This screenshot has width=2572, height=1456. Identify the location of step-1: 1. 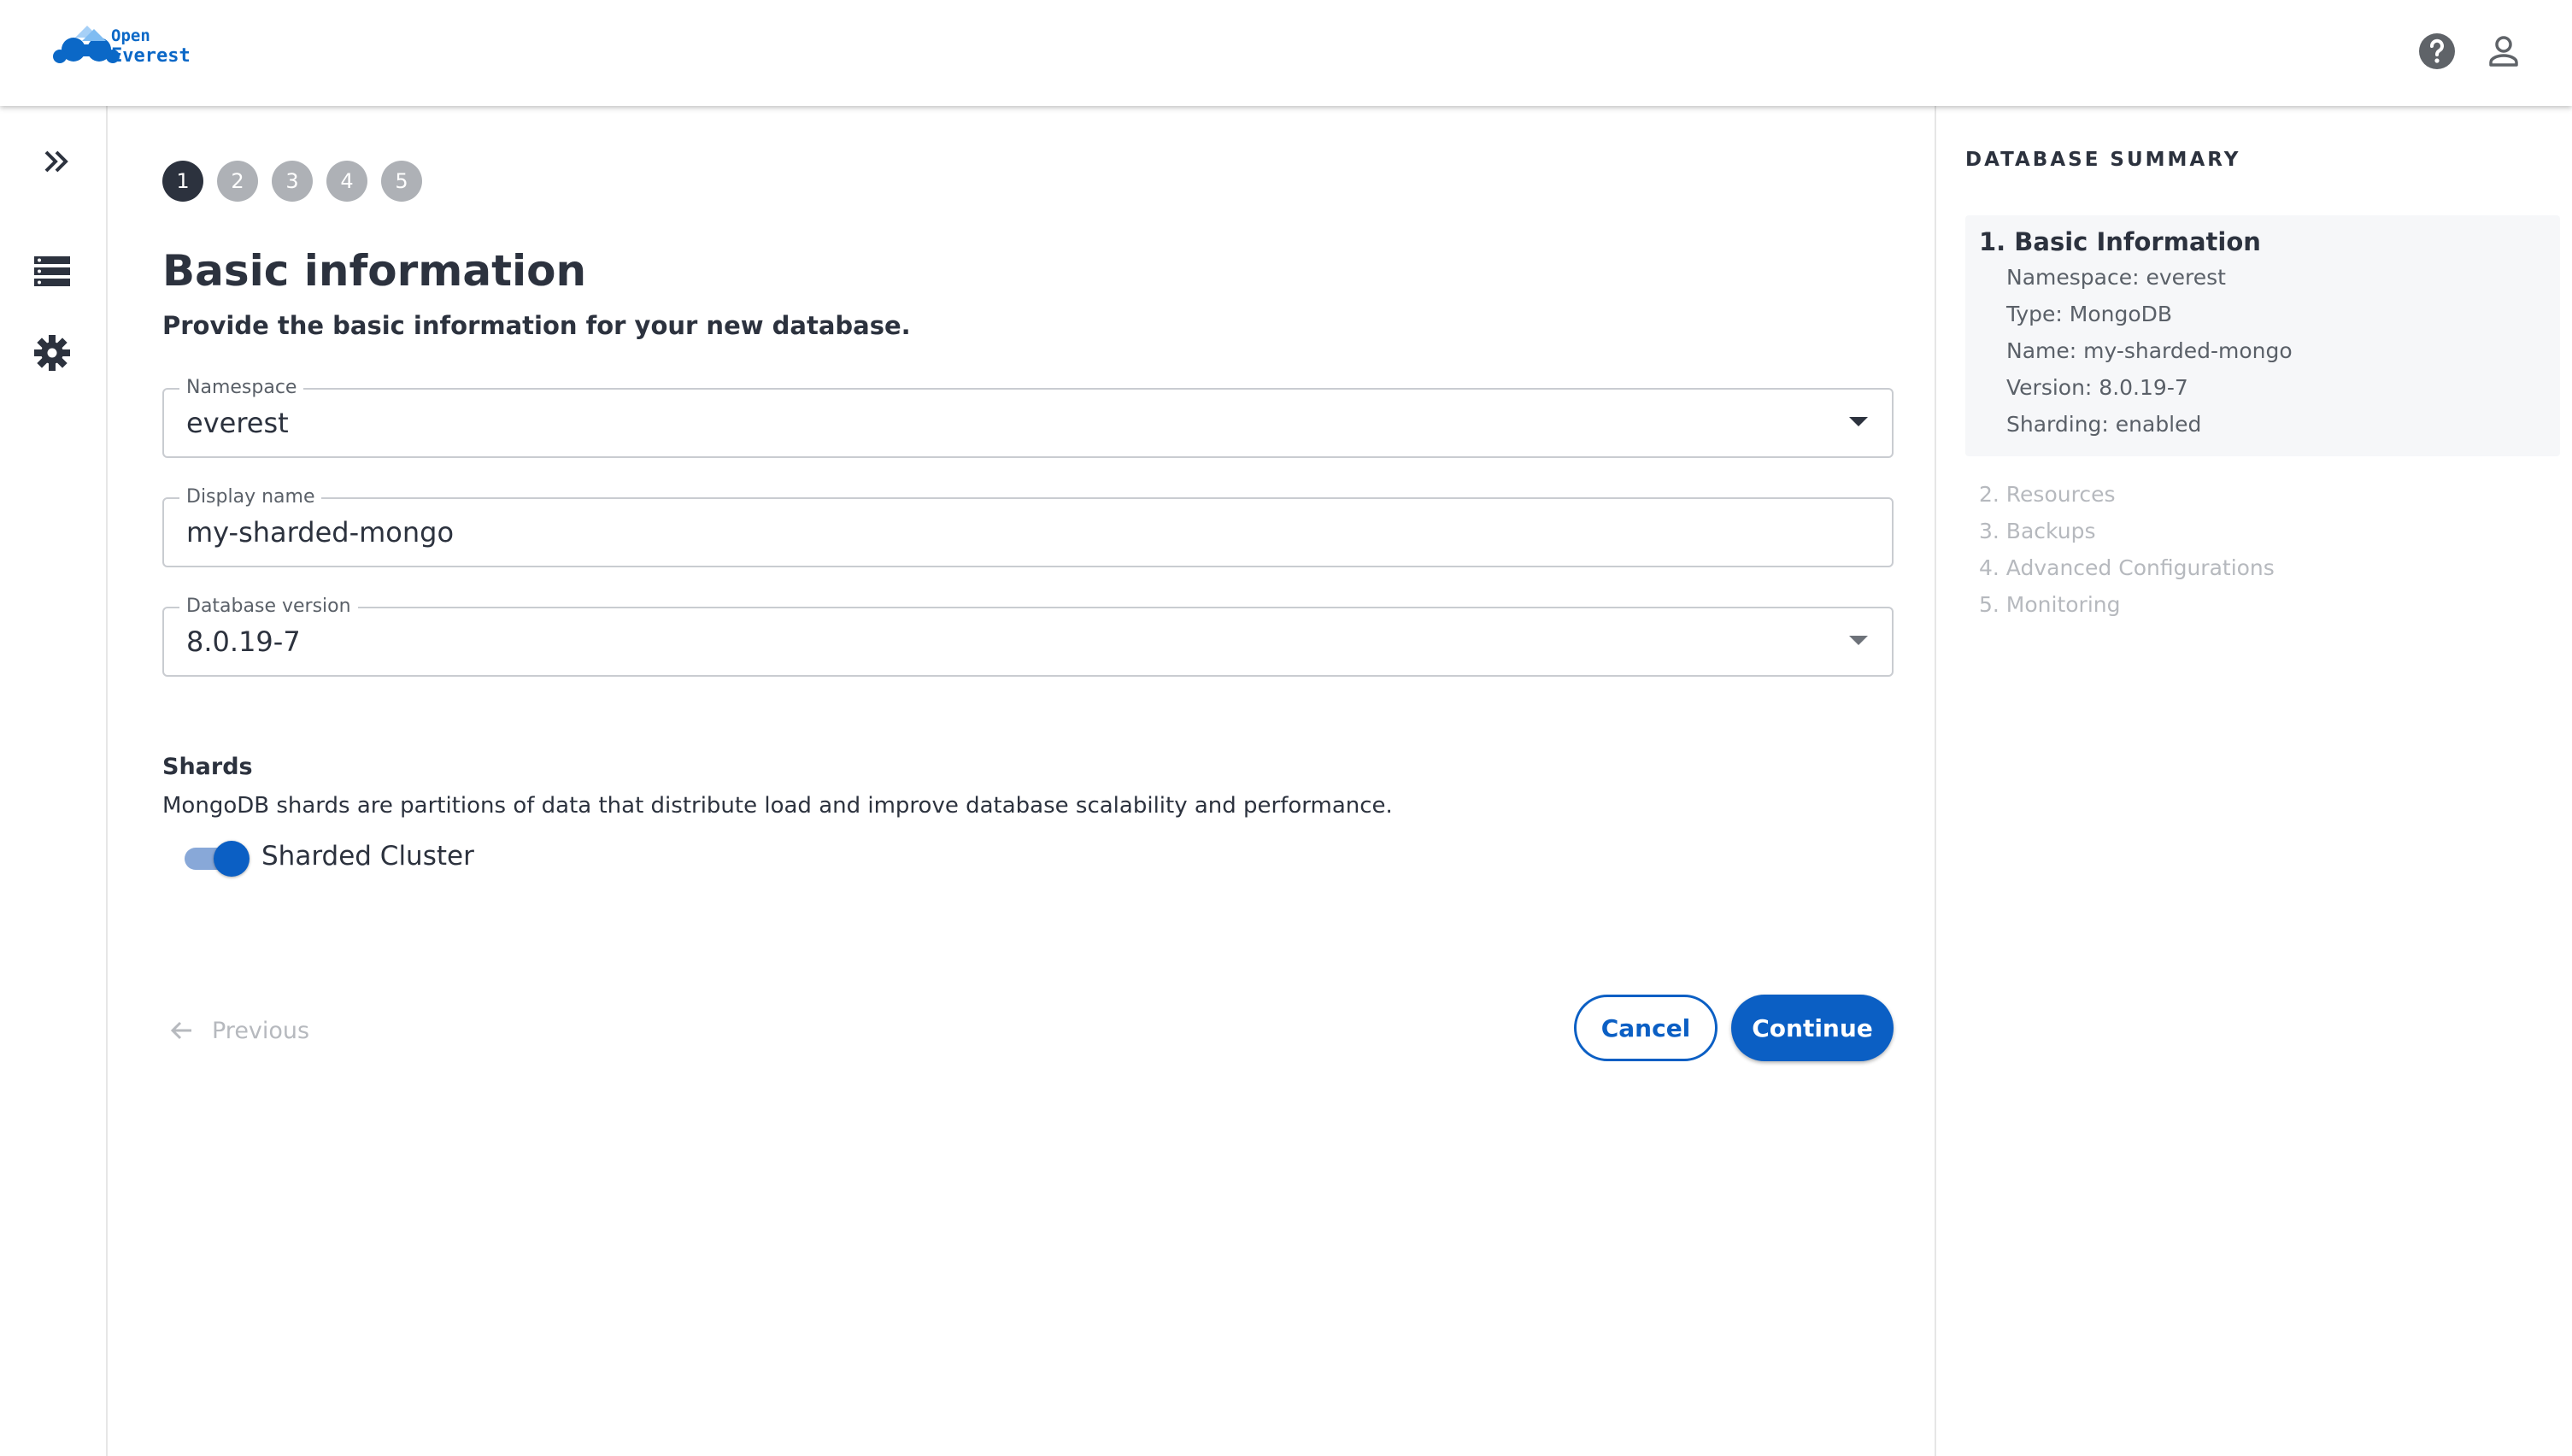
(182, 182).